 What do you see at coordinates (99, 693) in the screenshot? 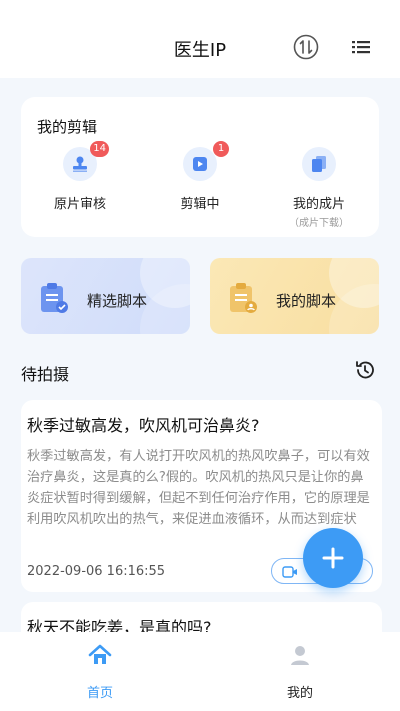
I see `tab-home-label: 首页` at bounding box center [99, 693].